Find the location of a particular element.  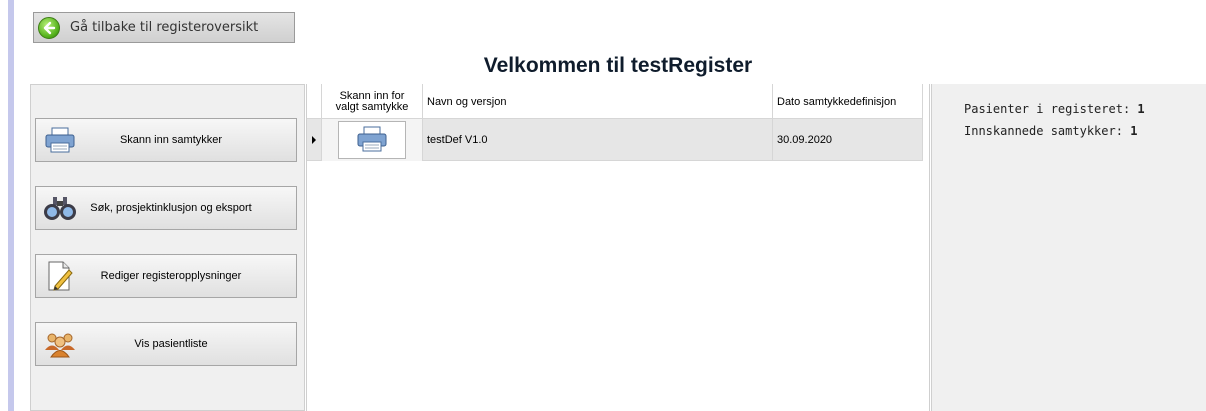

scanned-count: Innskannede samtykker: 1 is located at coordinates (1050, 131).